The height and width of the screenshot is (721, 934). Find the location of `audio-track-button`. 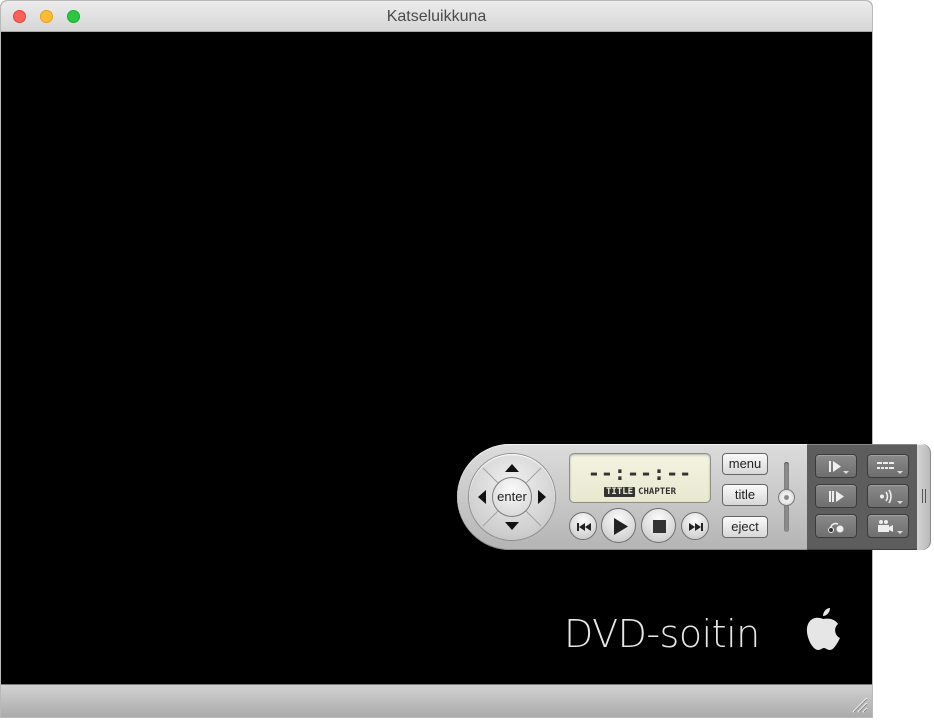

audio-track-button is located at coordinates (888, 496).